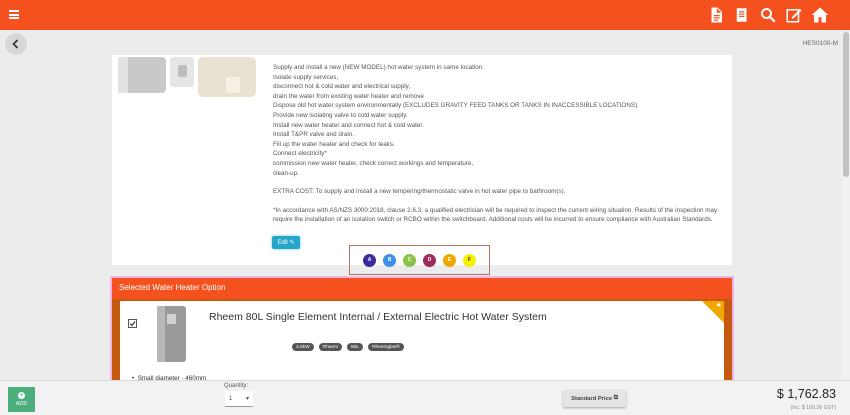  What do you see at coordinates (806, 394) in the screenshot?
I see `total-price: $ 1,762.83` at bounding box center [806, 394].